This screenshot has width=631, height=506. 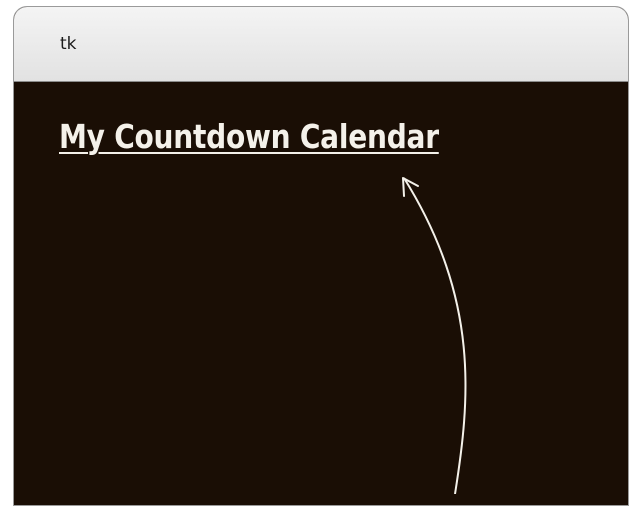 I want to click on window-title: tk, so click(x=68, y=44).